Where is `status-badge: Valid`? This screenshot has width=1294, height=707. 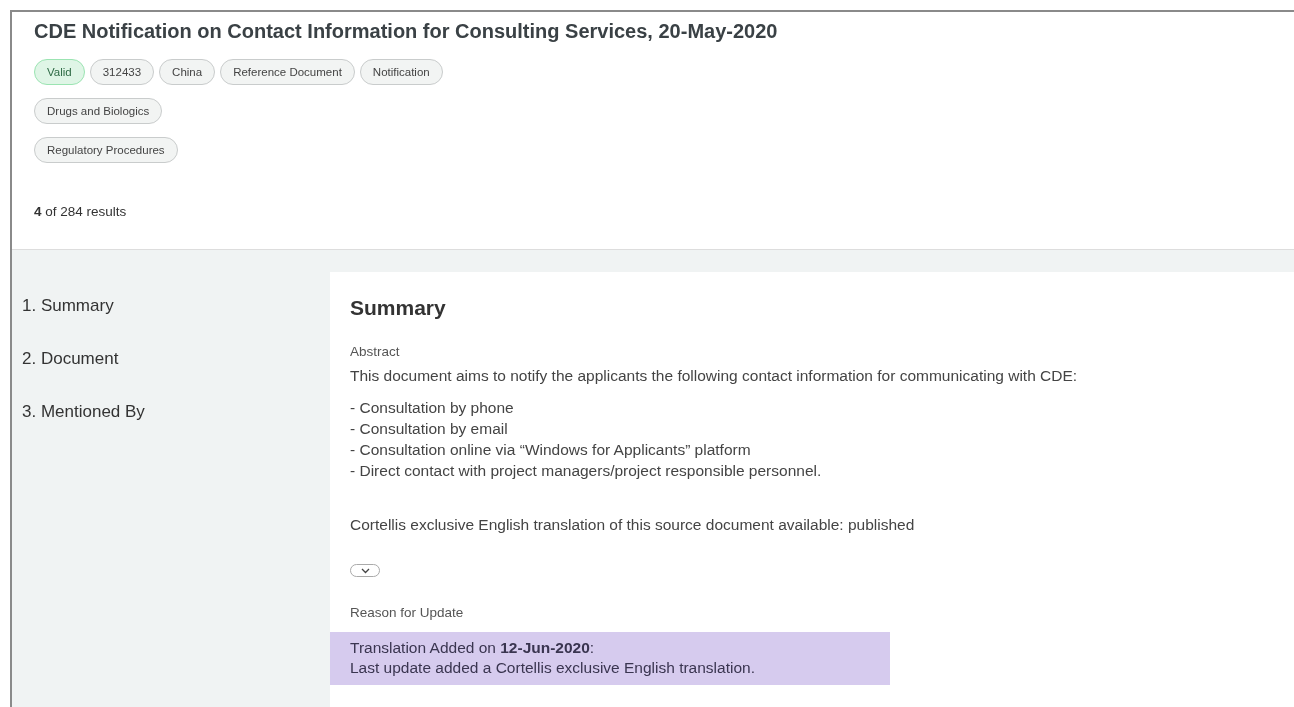
status-badge: Valid is located at coordinates (59, 72).